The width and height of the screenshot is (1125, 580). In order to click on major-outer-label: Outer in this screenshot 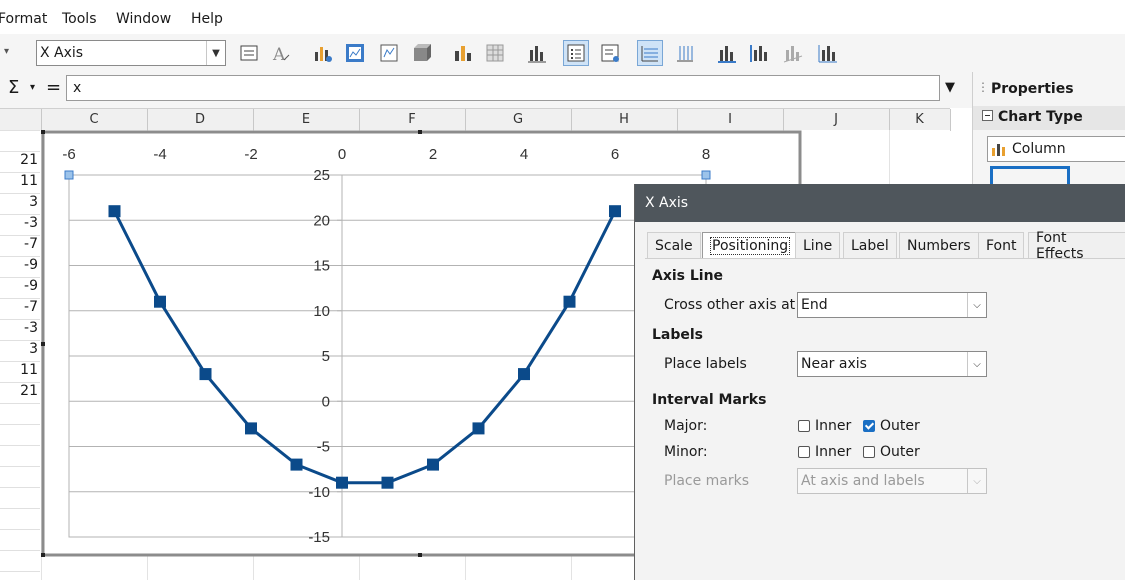, I will do `click(900, 426)`.